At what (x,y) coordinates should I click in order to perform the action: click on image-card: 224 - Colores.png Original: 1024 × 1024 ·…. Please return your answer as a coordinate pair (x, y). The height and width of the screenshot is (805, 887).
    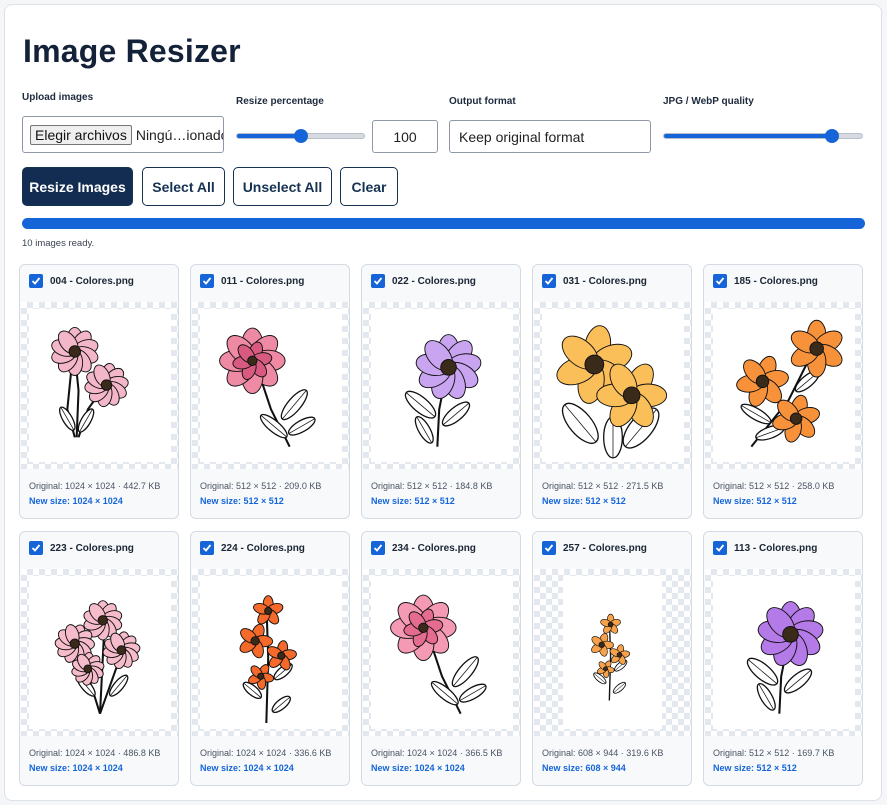
    Looking at the image, I should click on (270, 658).